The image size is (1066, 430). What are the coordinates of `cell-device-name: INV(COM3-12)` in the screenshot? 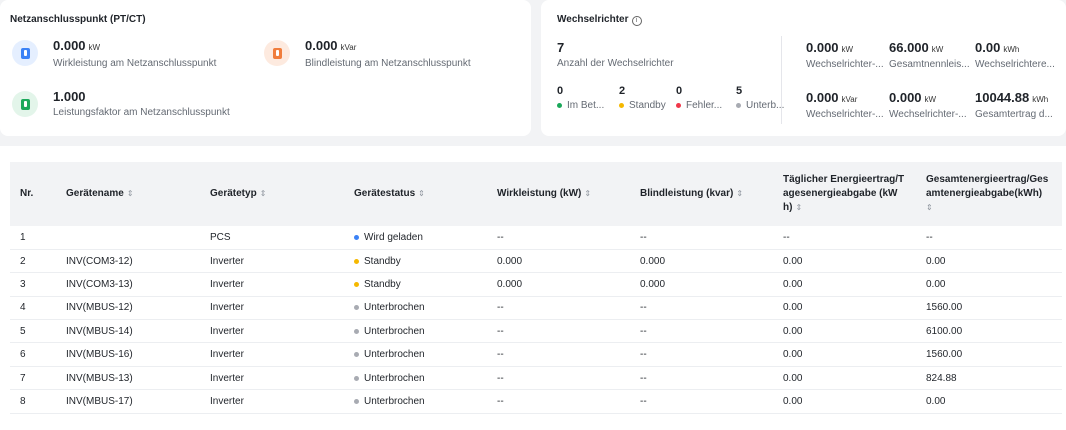 It's located at (128, 261).